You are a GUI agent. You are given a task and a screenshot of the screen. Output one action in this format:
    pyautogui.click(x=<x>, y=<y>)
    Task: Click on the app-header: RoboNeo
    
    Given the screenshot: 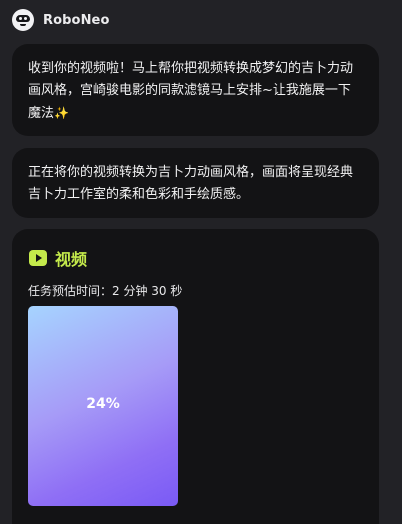 What is the action you would take?
    pyautogui.click(x=61, y=20)
    